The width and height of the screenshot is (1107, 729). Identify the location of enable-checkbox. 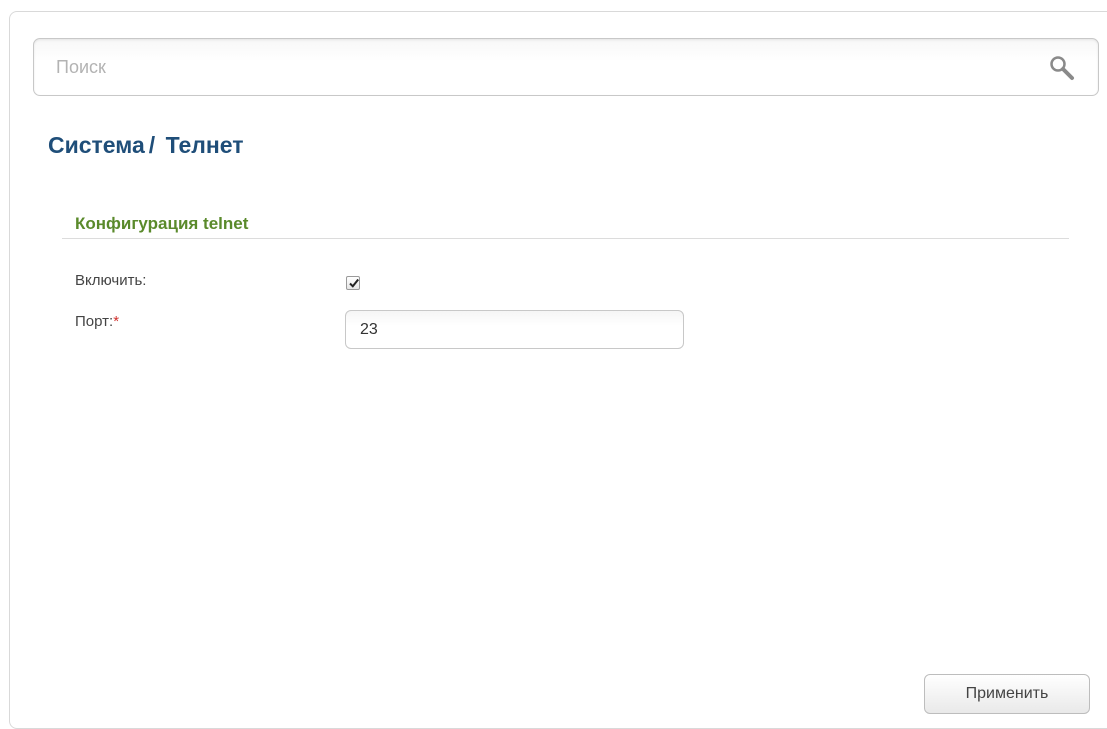
(353, 283).